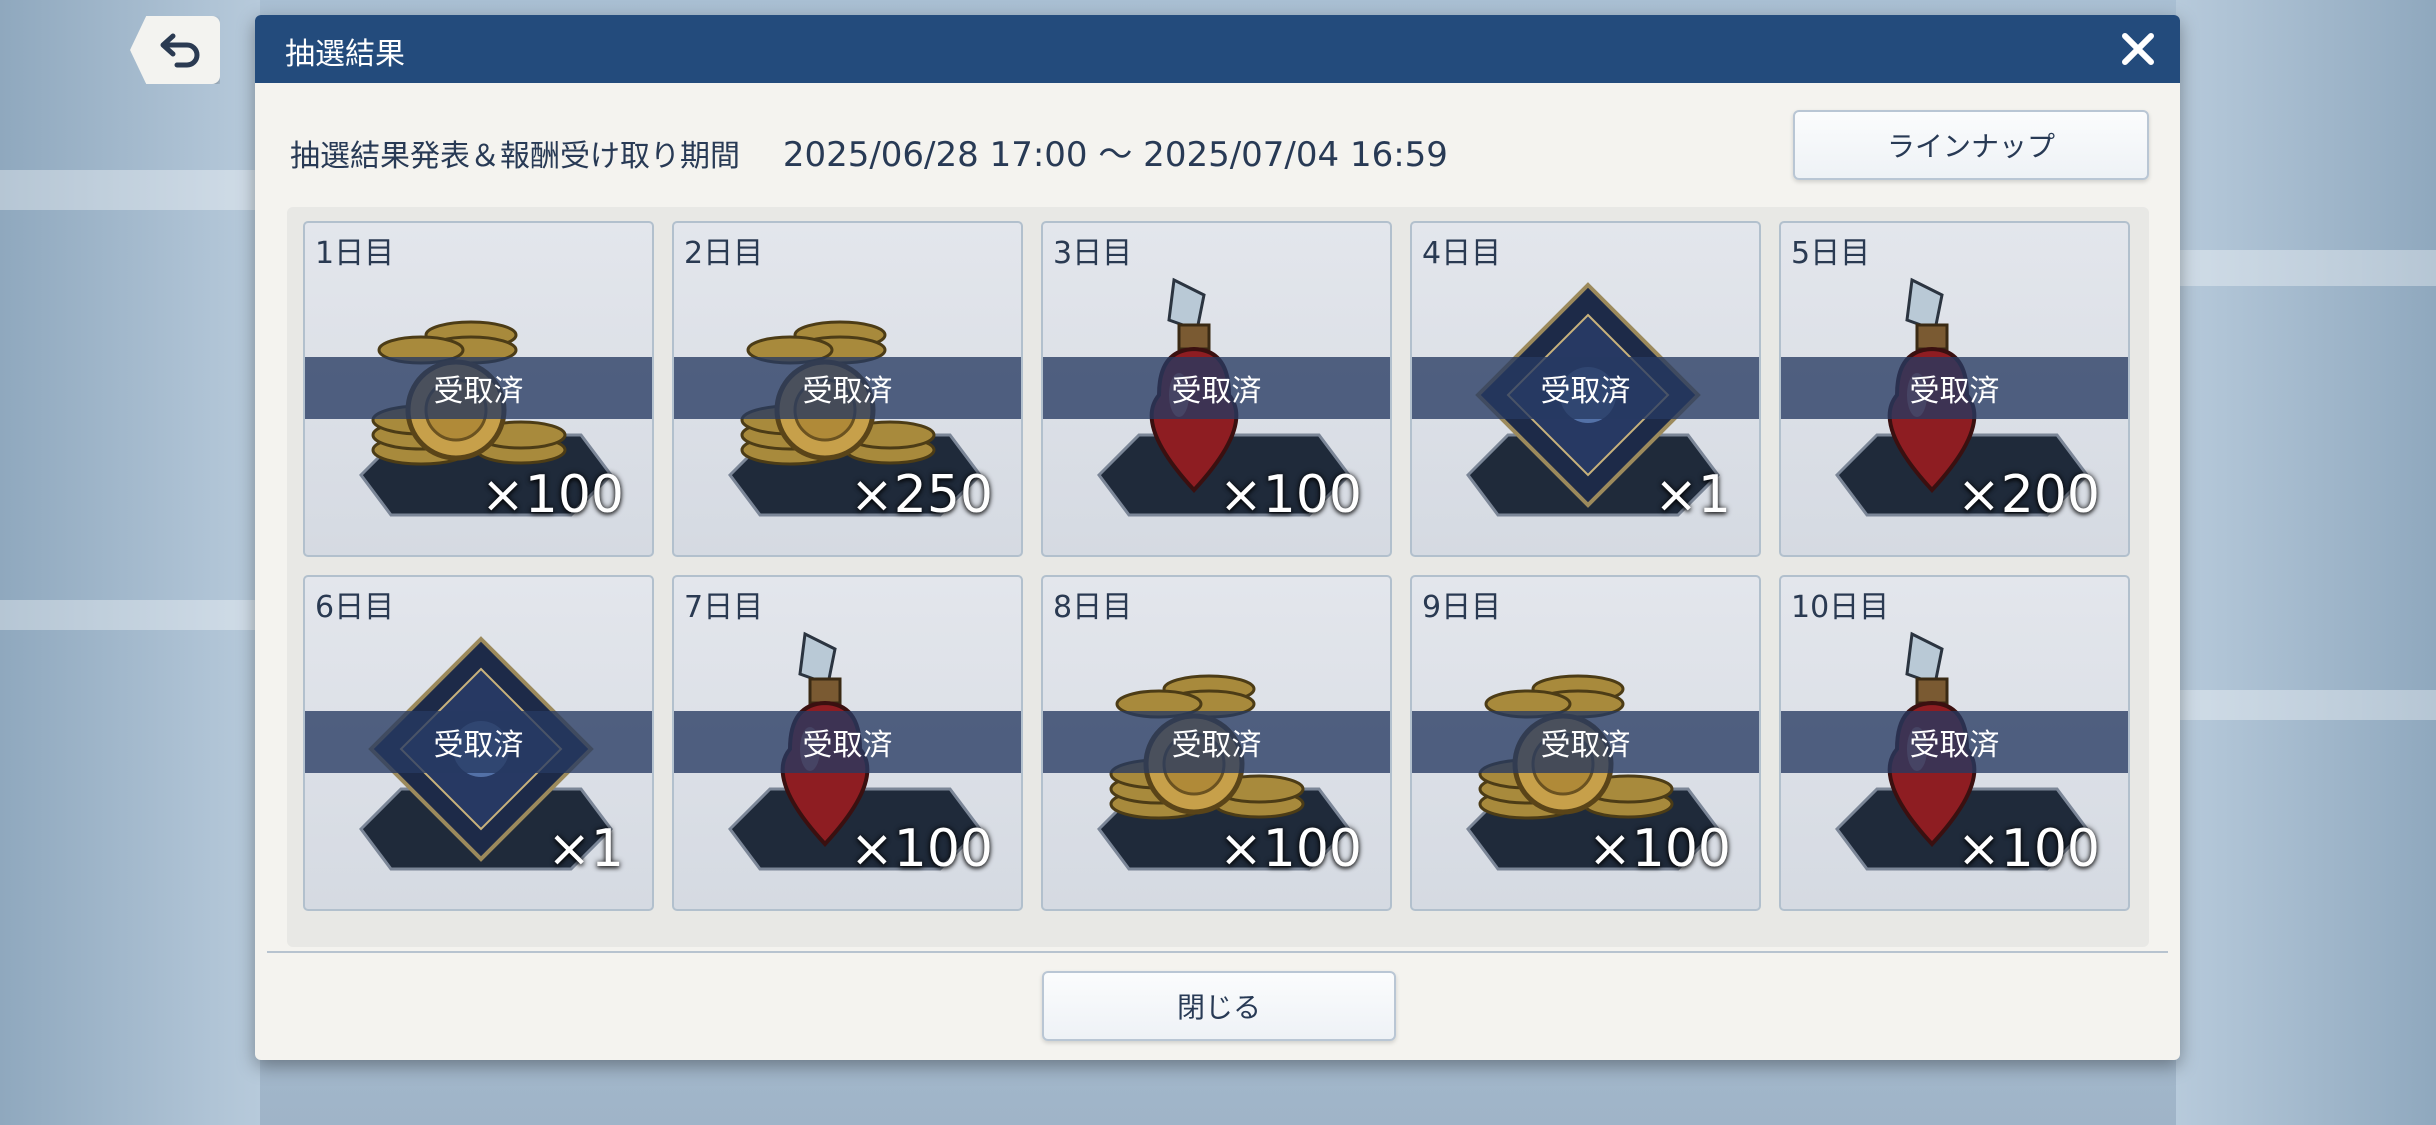 This screenshot has height=1125, width=2436. I want to click on reward-day-label: 2日目, so click(724, 253).